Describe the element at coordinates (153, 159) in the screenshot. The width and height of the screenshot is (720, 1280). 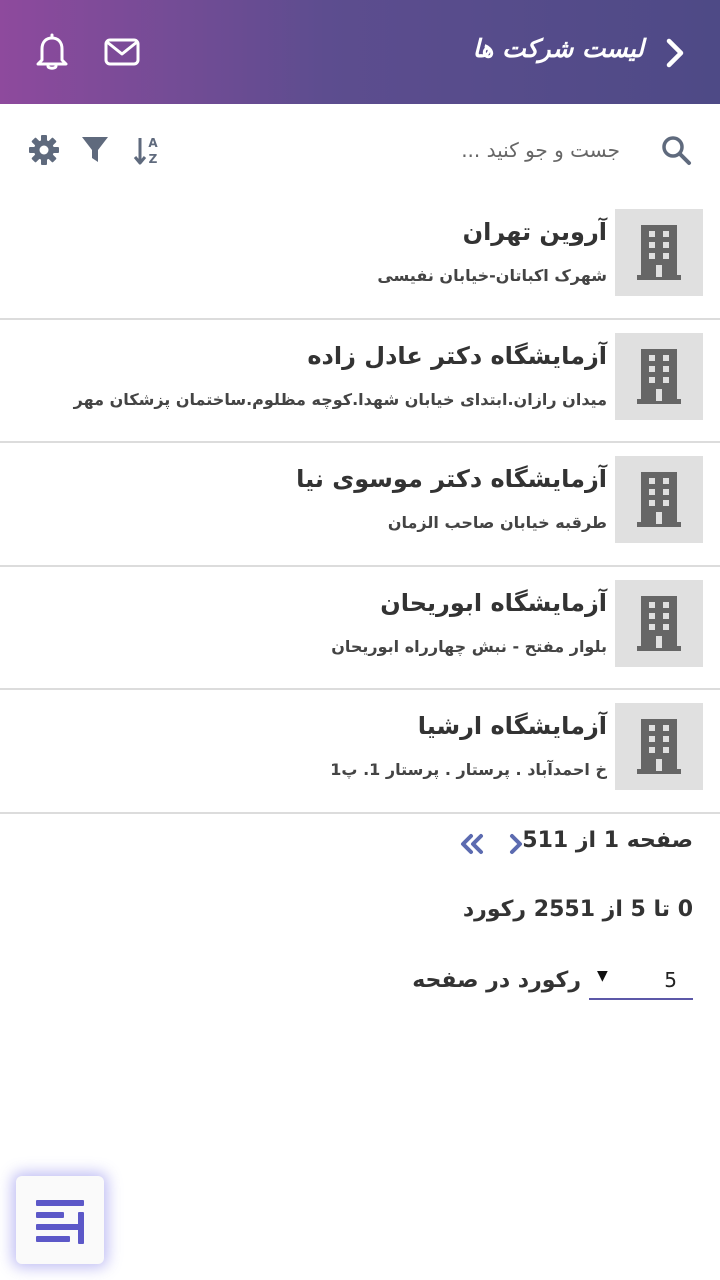
I see `svg-text: Z` at that location.